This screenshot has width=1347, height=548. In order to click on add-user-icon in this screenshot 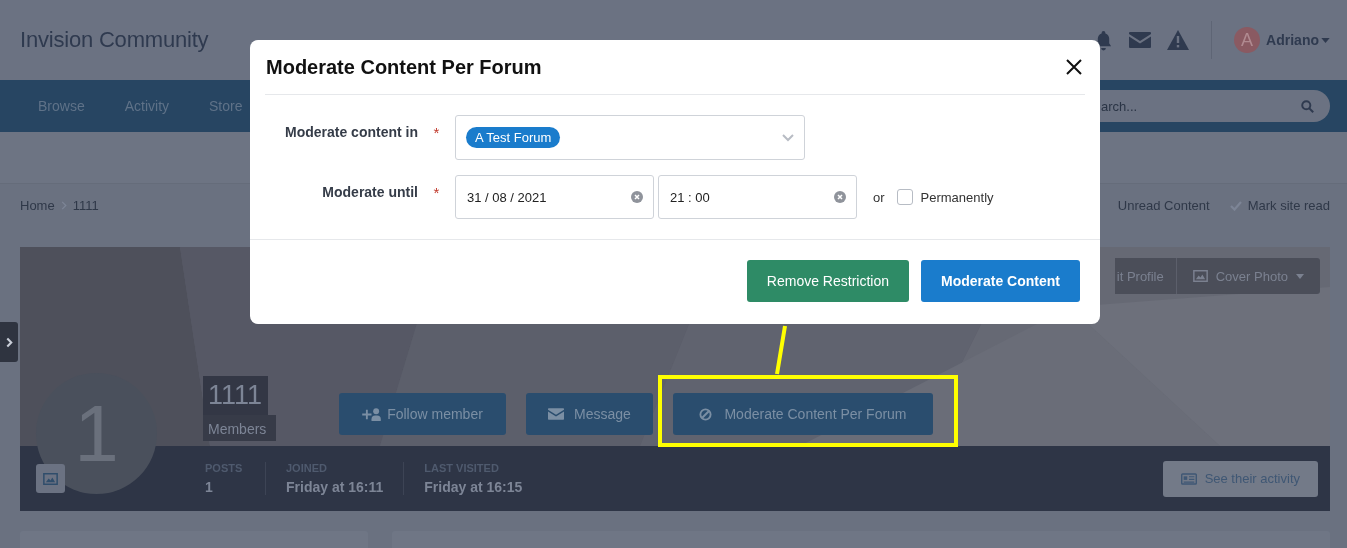, I will do `click(372, 414)`.